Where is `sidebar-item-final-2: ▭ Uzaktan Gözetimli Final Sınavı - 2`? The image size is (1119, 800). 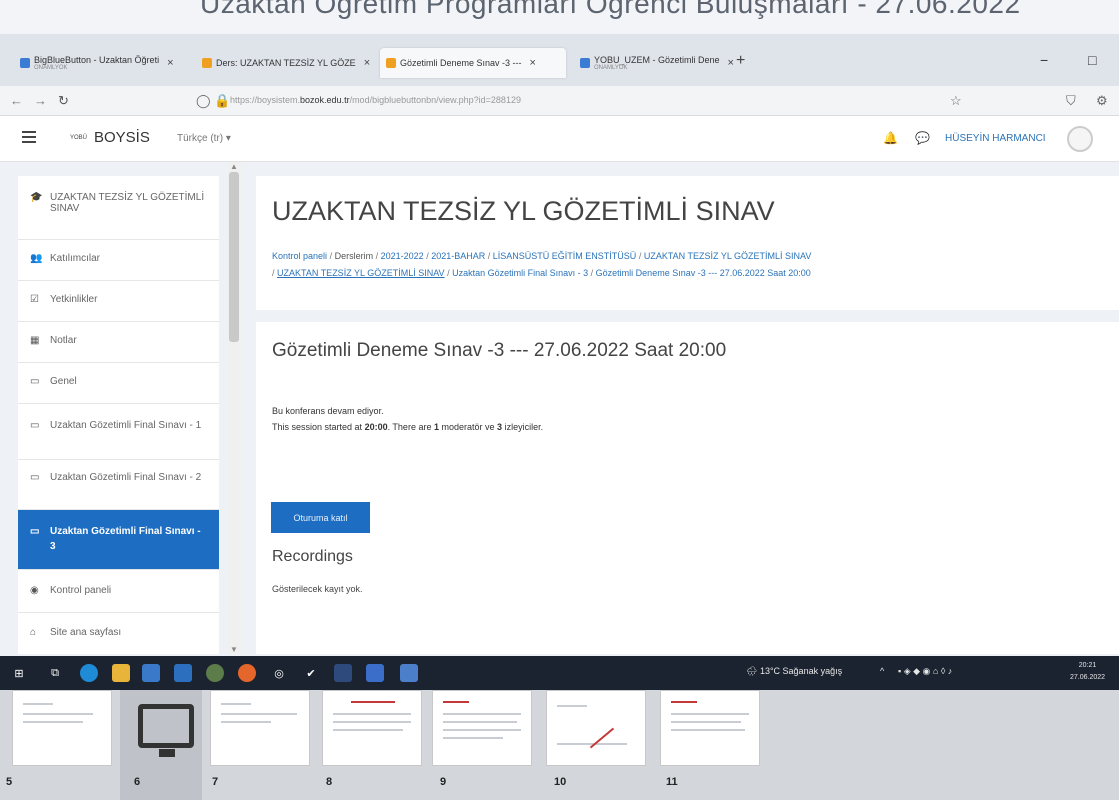
sidebar-item-final-2: ▭ Uzaktan Gözetimli Final Sınavı - 2 is located at coordinates (118, 485).